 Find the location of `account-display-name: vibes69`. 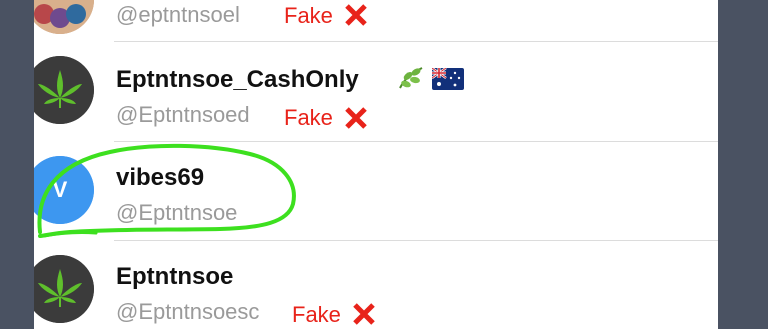

account-display-name: vibes69 is located at coordinates (160, 177).